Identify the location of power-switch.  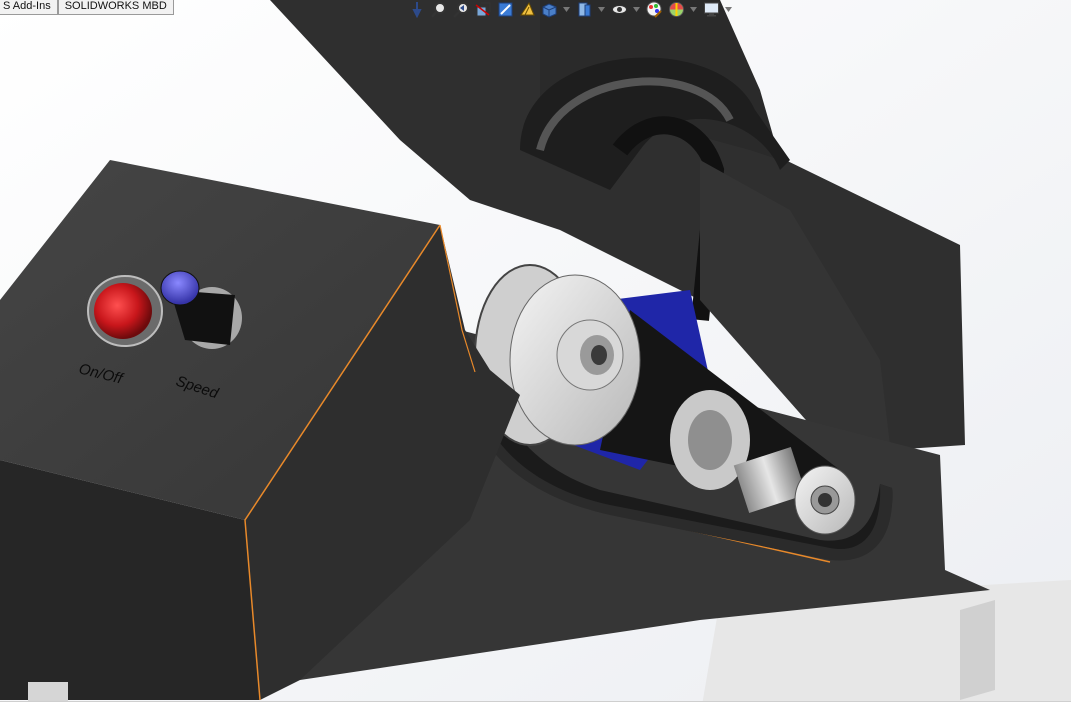
(123, 311).